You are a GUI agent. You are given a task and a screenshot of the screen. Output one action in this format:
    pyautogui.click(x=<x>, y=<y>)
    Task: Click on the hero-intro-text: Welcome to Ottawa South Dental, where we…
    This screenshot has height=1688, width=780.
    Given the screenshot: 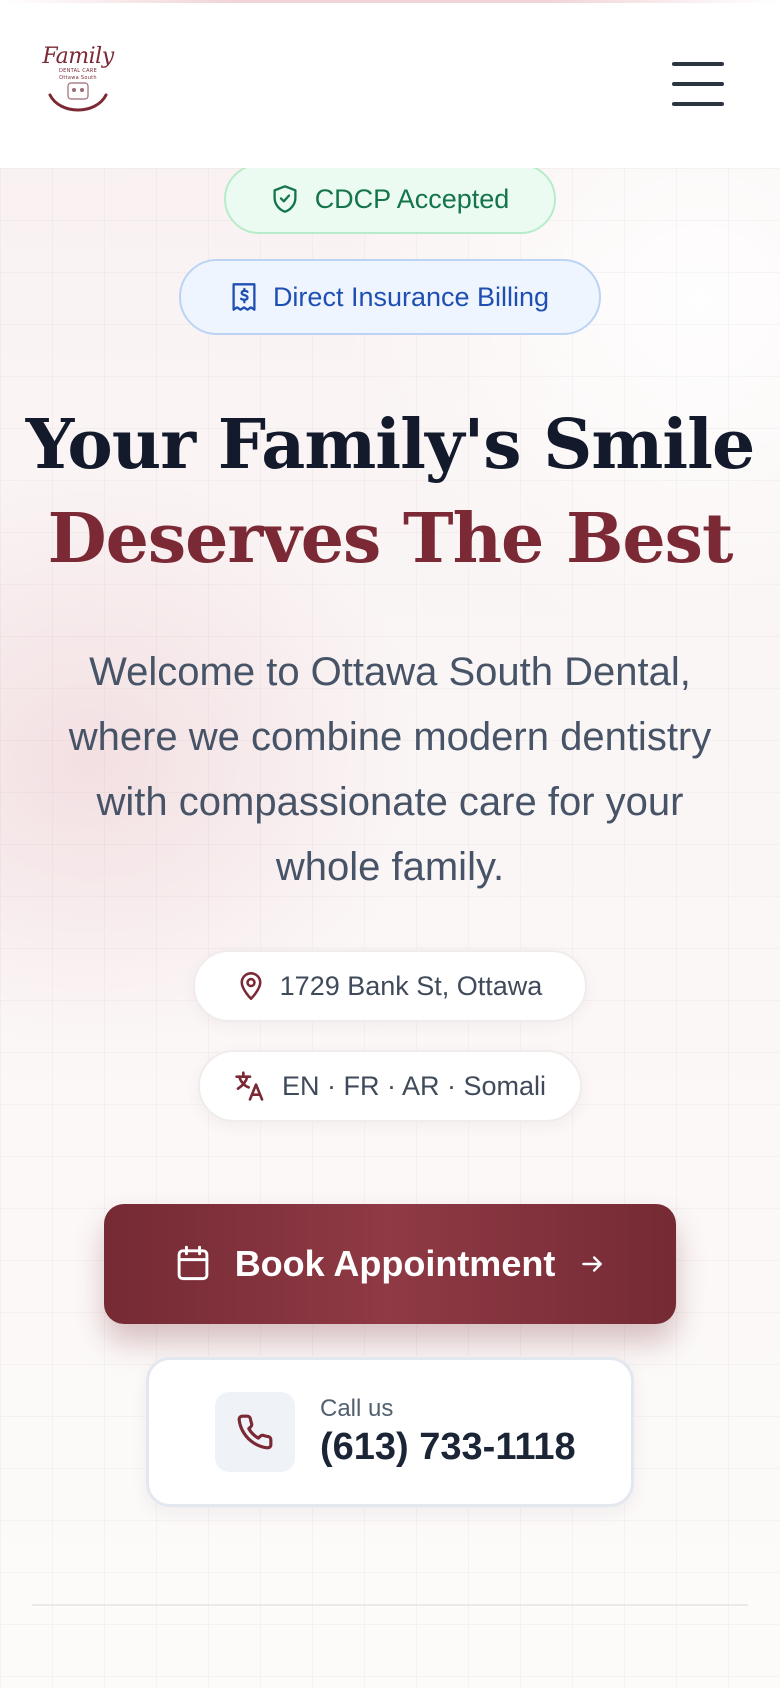 What is the action you would take?
    pyautogui.click(x=390, y=769)
    